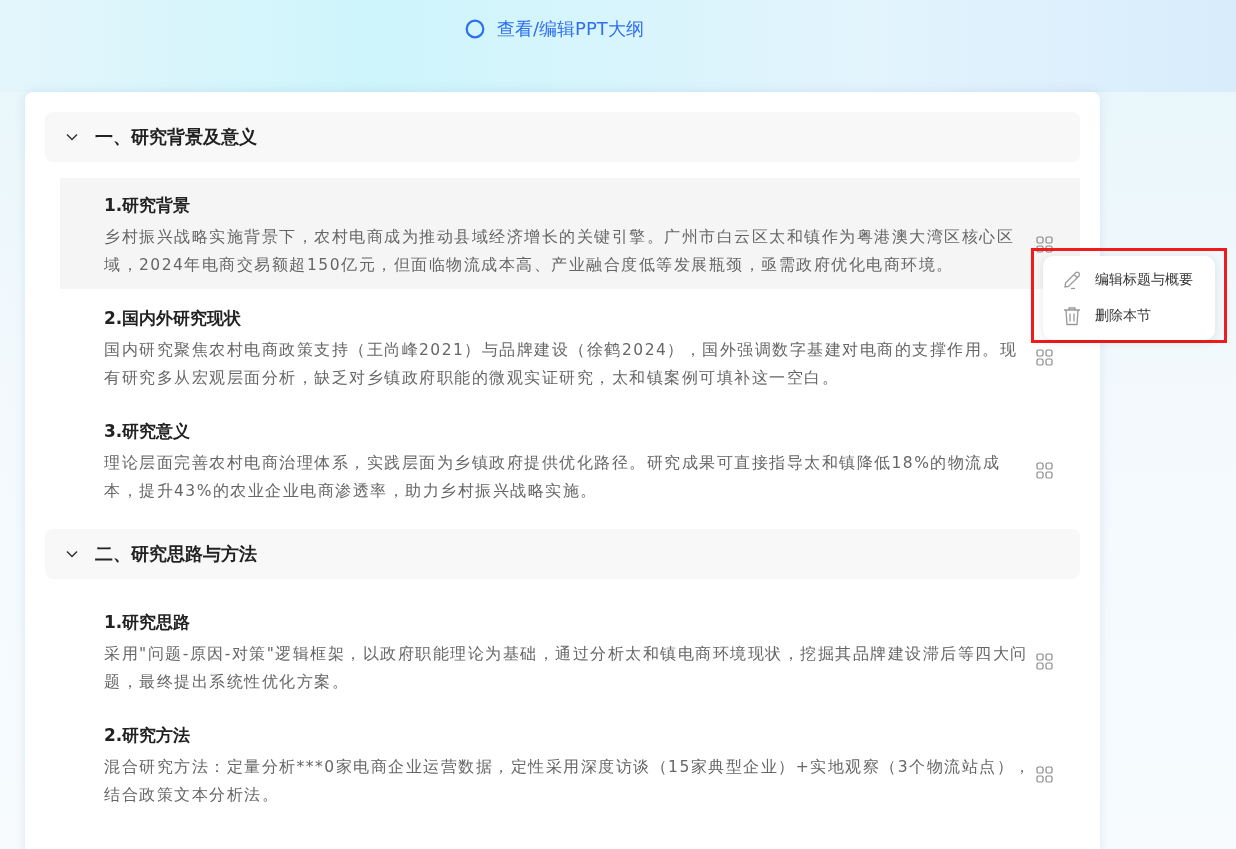 Image resolution: width=1236 pixels, height=849 pixels. I want to click on section-title: 二、研究思路与方法, so click(176, 554).